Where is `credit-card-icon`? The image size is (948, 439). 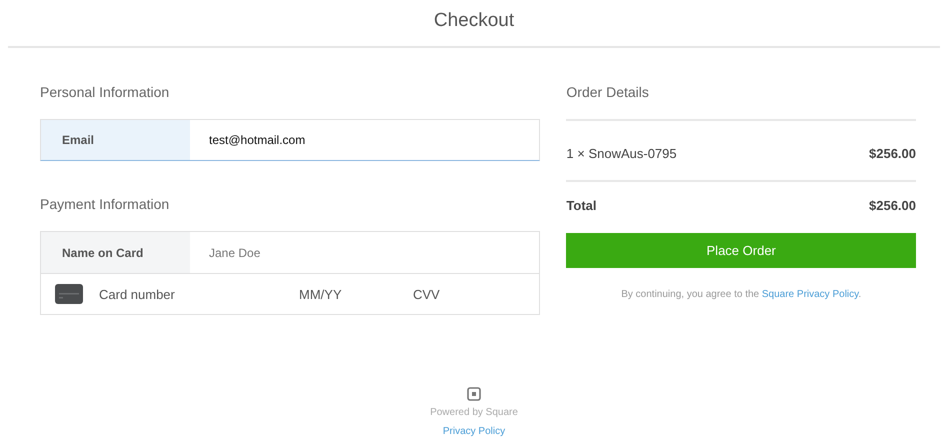 credit-card-icon is located at coordinates (69, 294).